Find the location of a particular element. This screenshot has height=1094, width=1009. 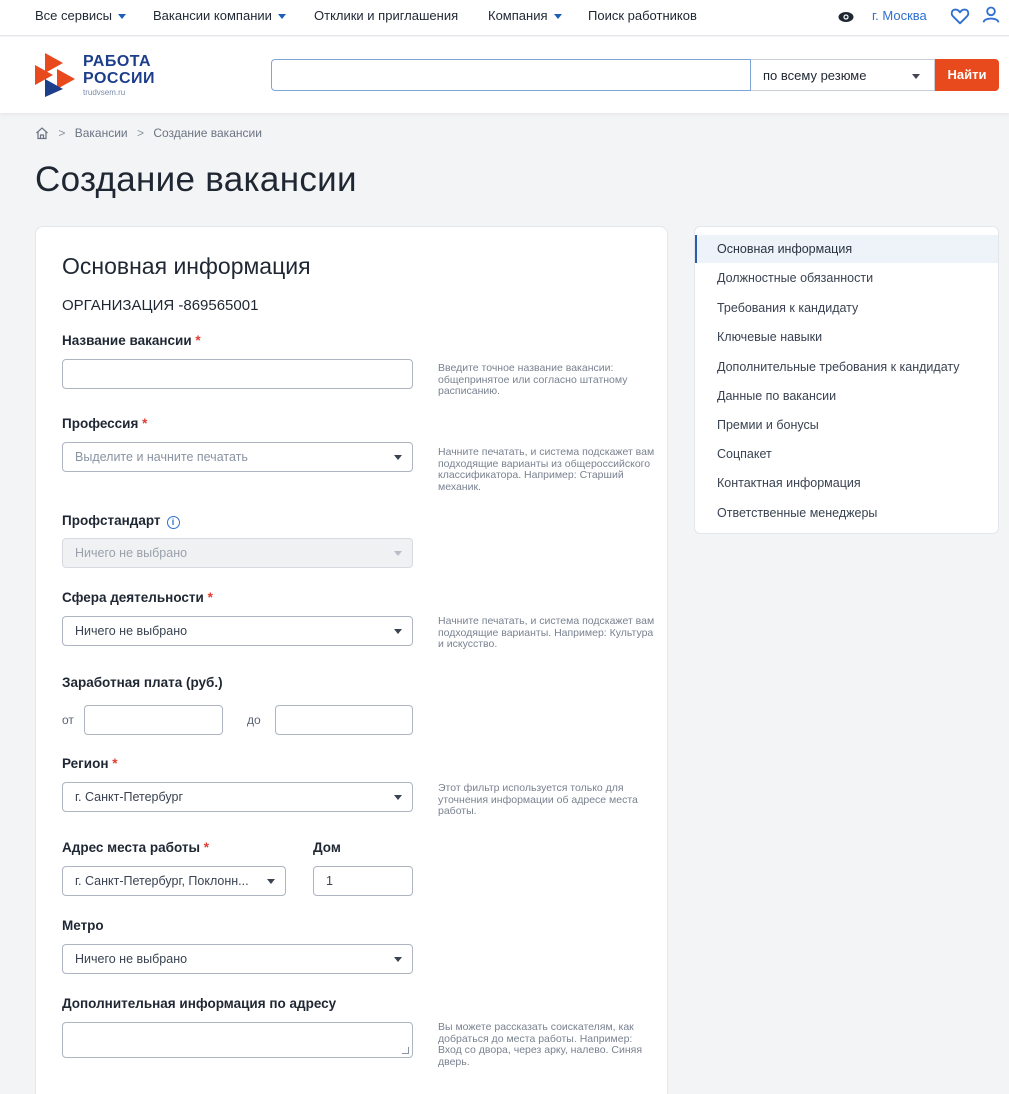

profstandard-label-text: Профстандарт is located at coordinates (111, 520).